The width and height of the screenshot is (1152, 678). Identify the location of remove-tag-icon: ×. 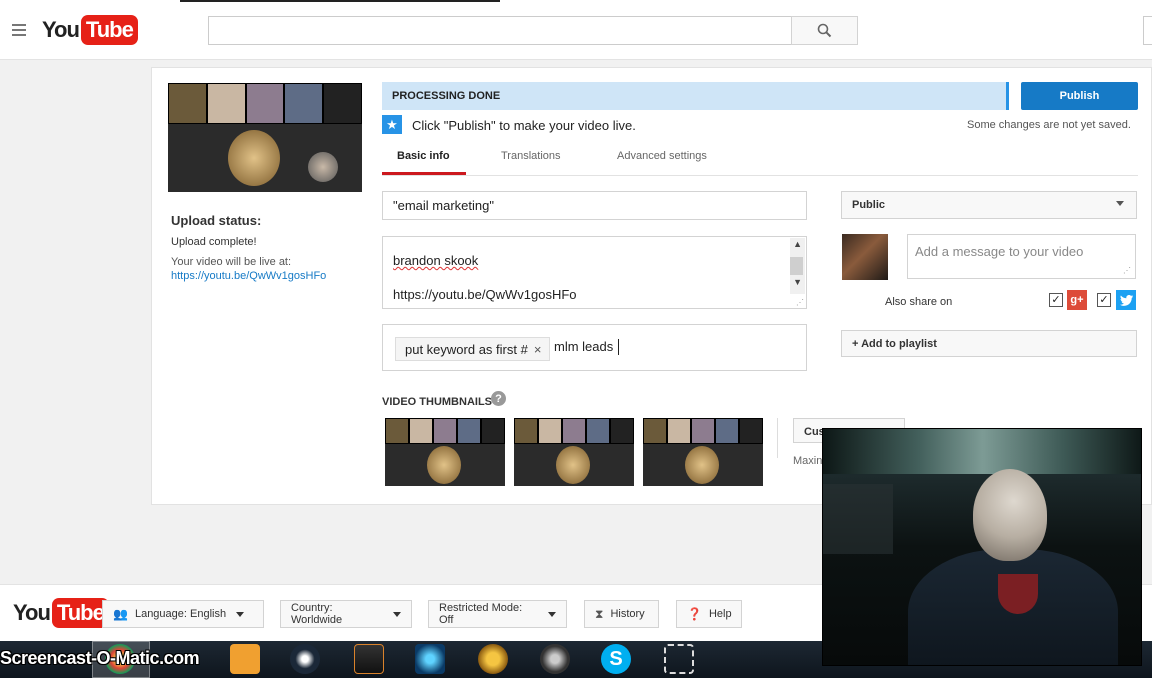
(538, 349).